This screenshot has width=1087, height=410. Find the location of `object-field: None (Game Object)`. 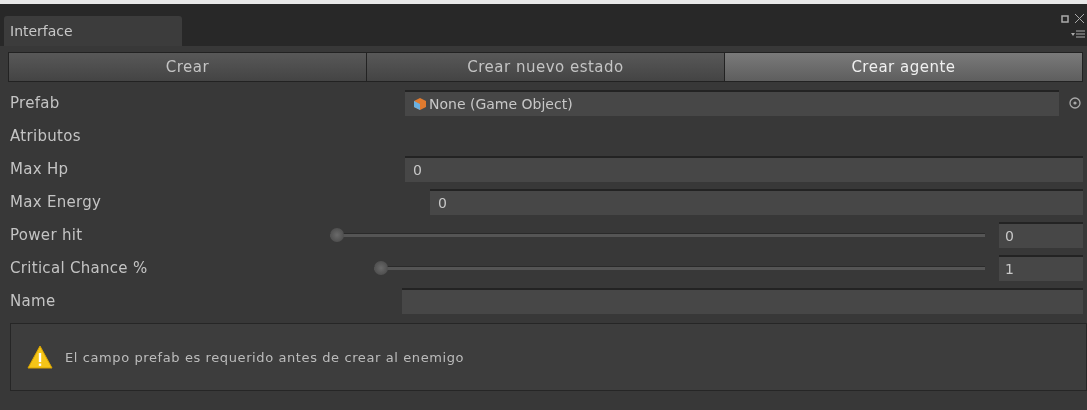

object-field: None (Game Object) is located at coordinates (732, 102).